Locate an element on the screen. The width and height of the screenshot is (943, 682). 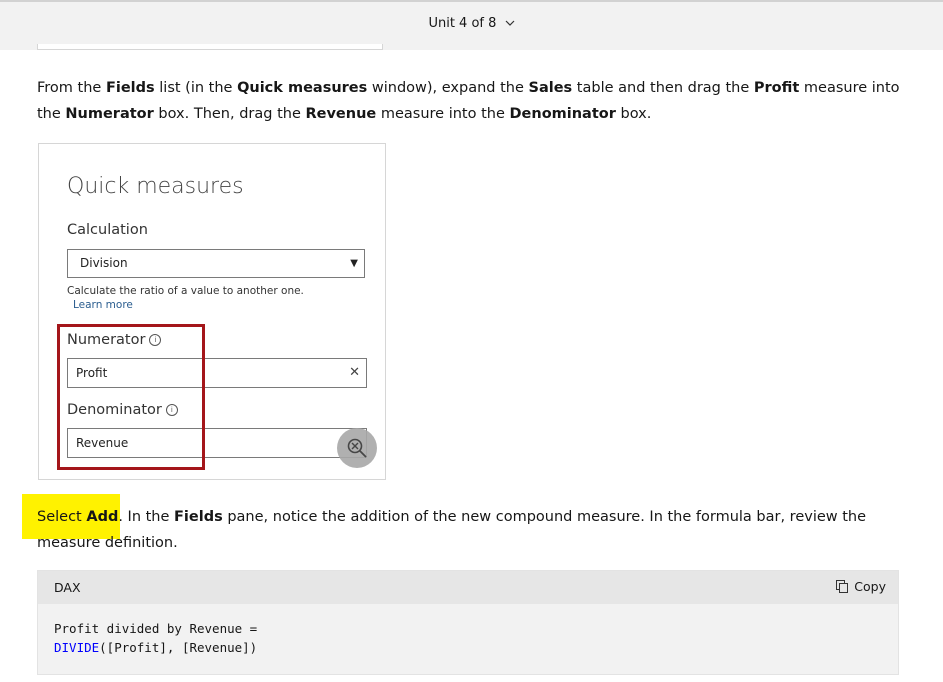
top-bar: Unit 4 of 8 is located at coordinates (471, 25).